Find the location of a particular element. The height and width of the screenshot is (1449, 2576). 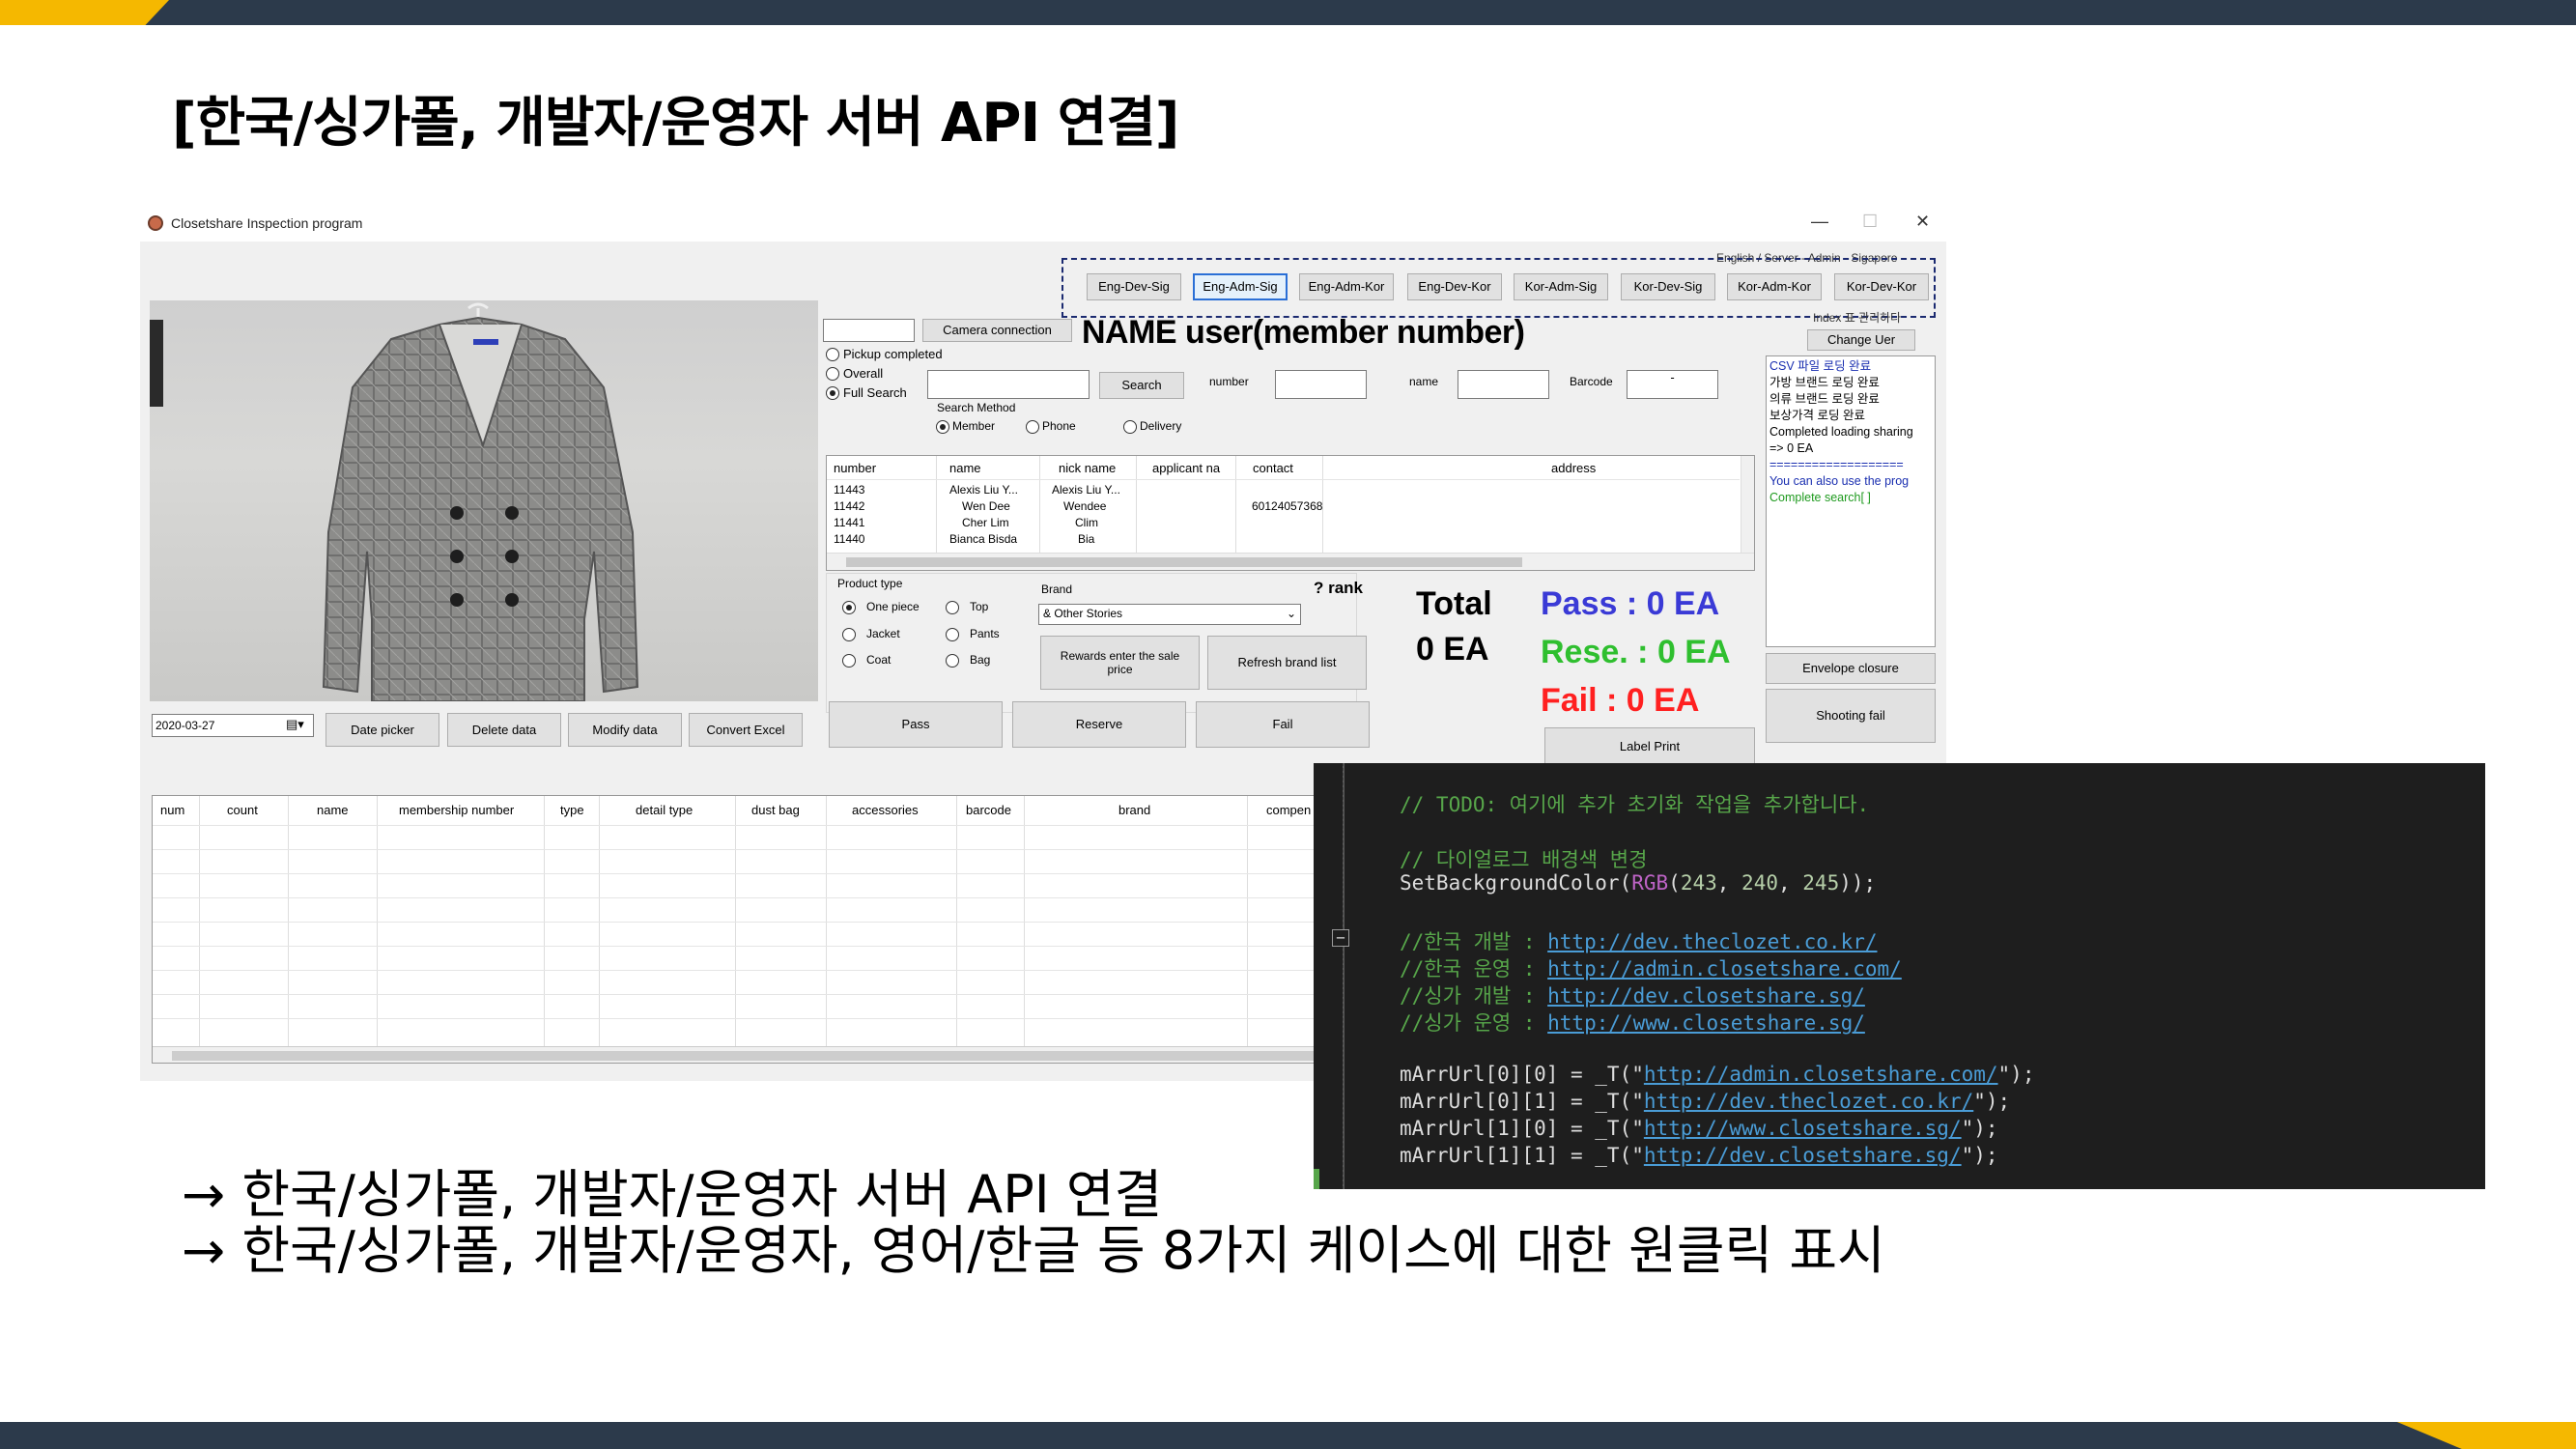

radio-pickup-completed is located at coordinates (832, 354).